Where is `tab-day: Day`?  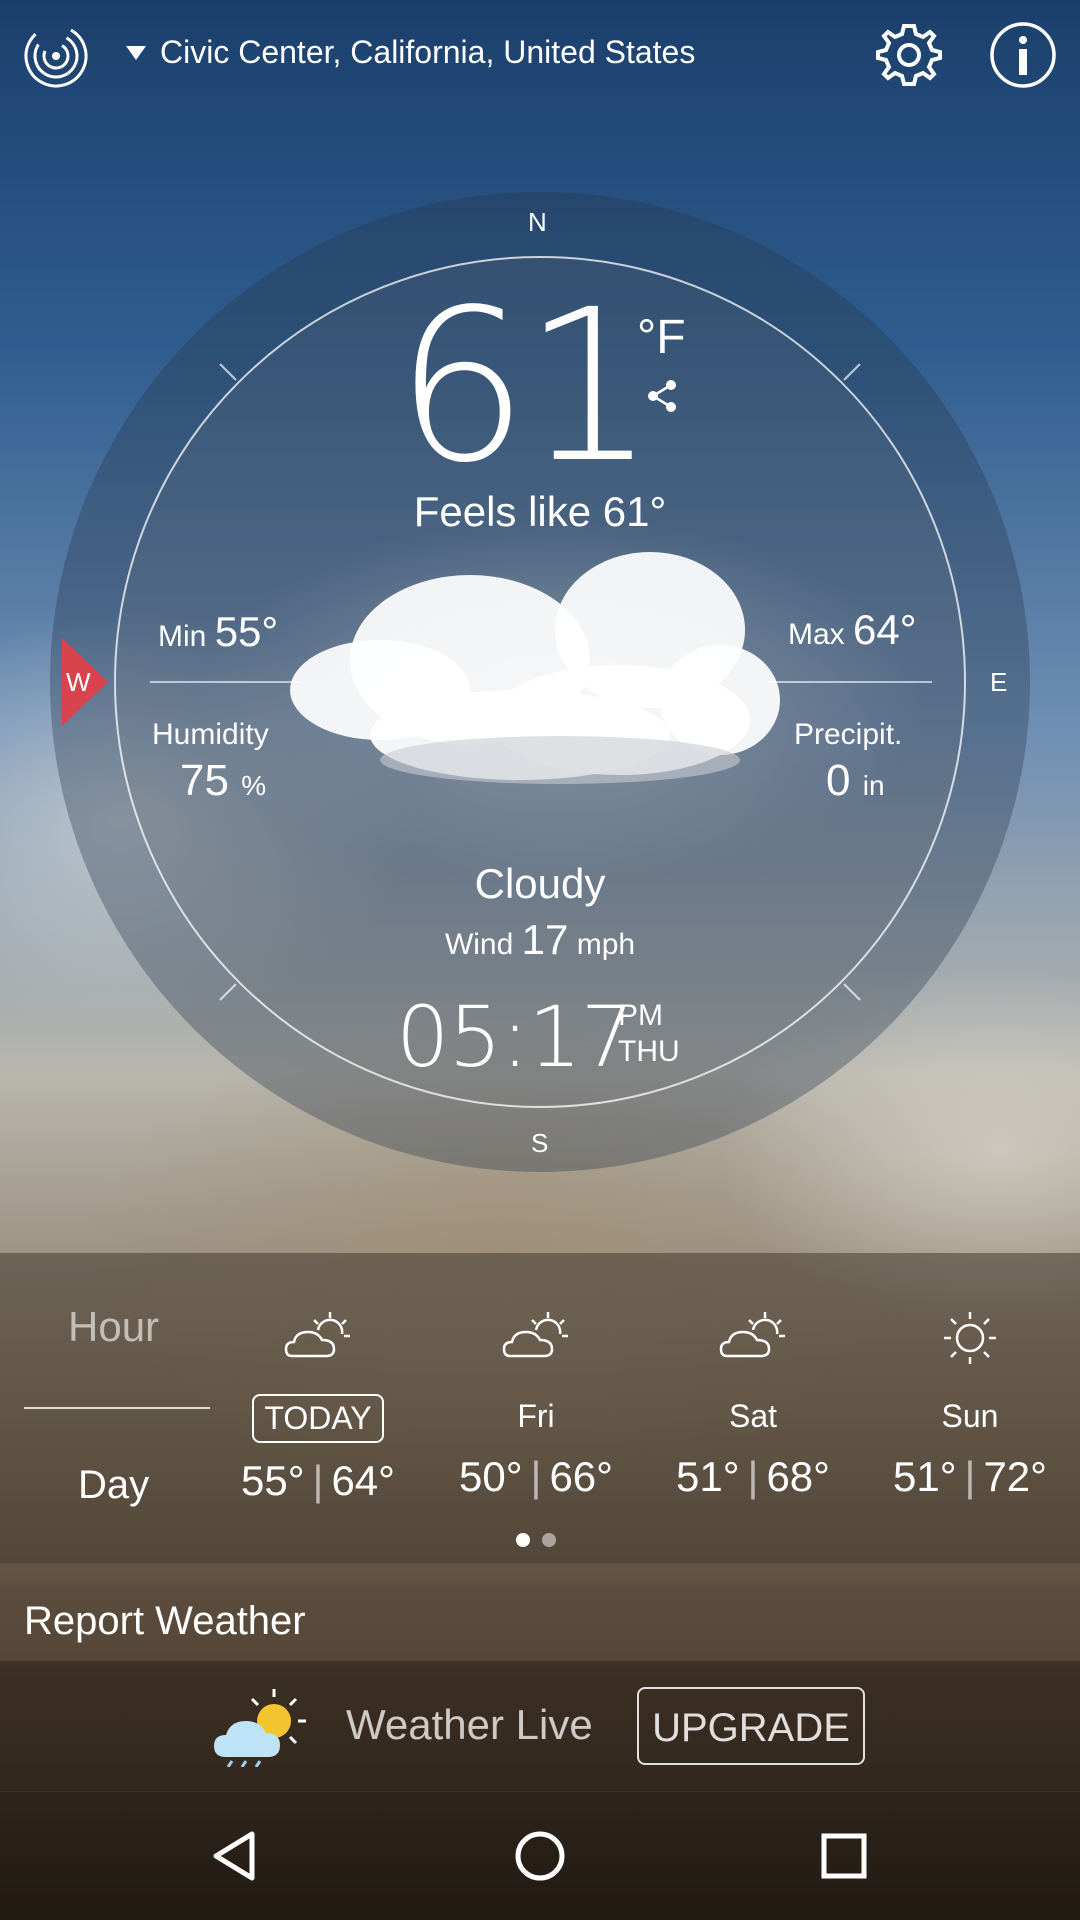 tab-day: Day is located at coordinates (113, 1485).